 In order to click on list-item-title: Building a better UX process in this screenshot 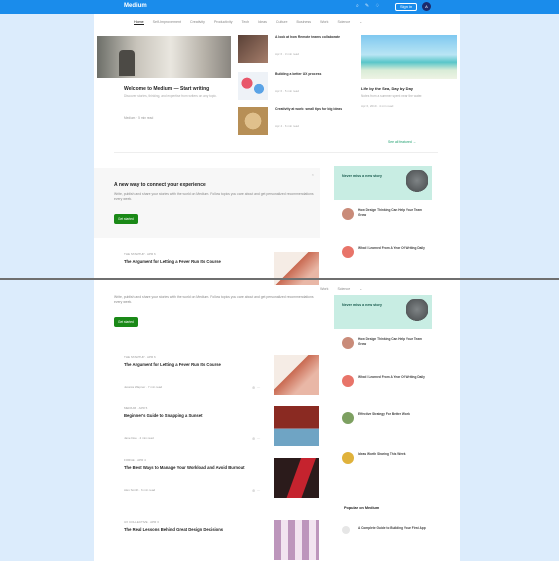, I will do `click(314, 74)`.